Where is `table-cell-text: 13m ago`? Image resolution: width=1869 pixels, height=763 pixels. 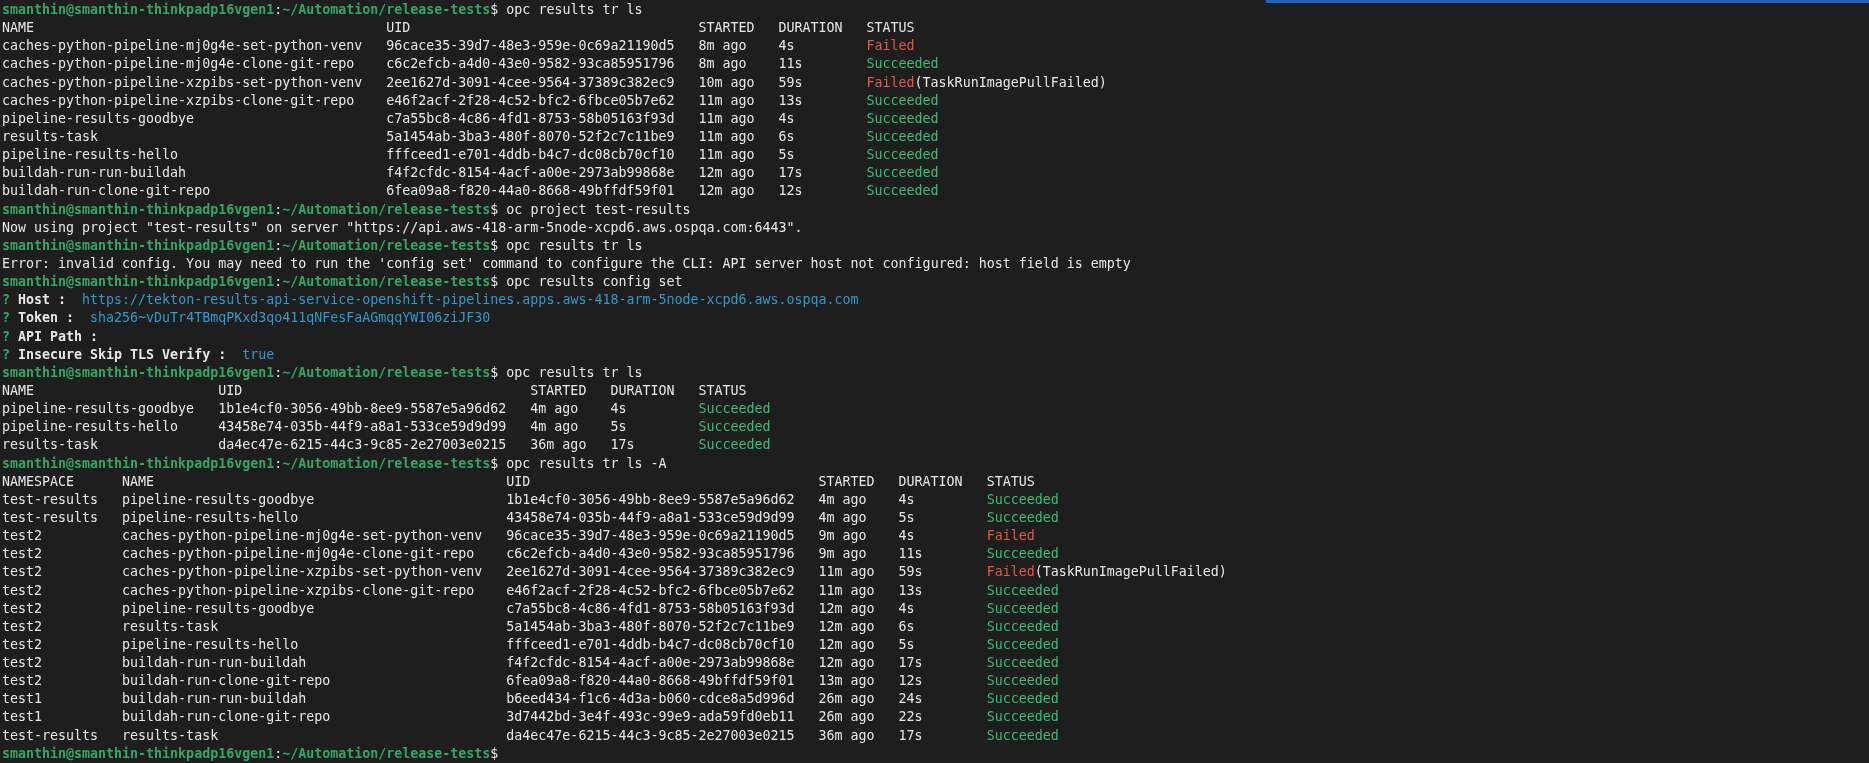
table-cell-text: 13m ago is located at coordinates (847, 681).